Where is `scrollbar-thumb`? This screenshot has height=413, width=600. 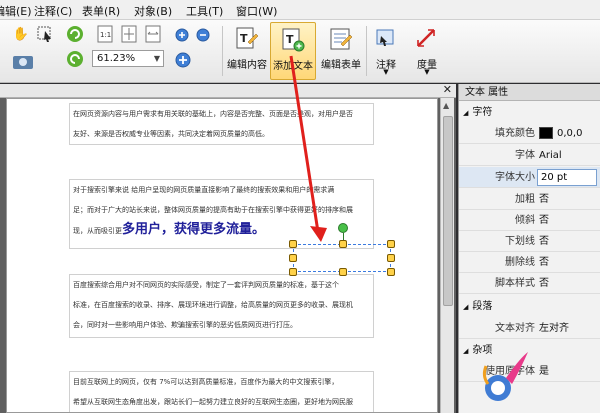
scrollbar-thumb is located at coordinates (448, 211).